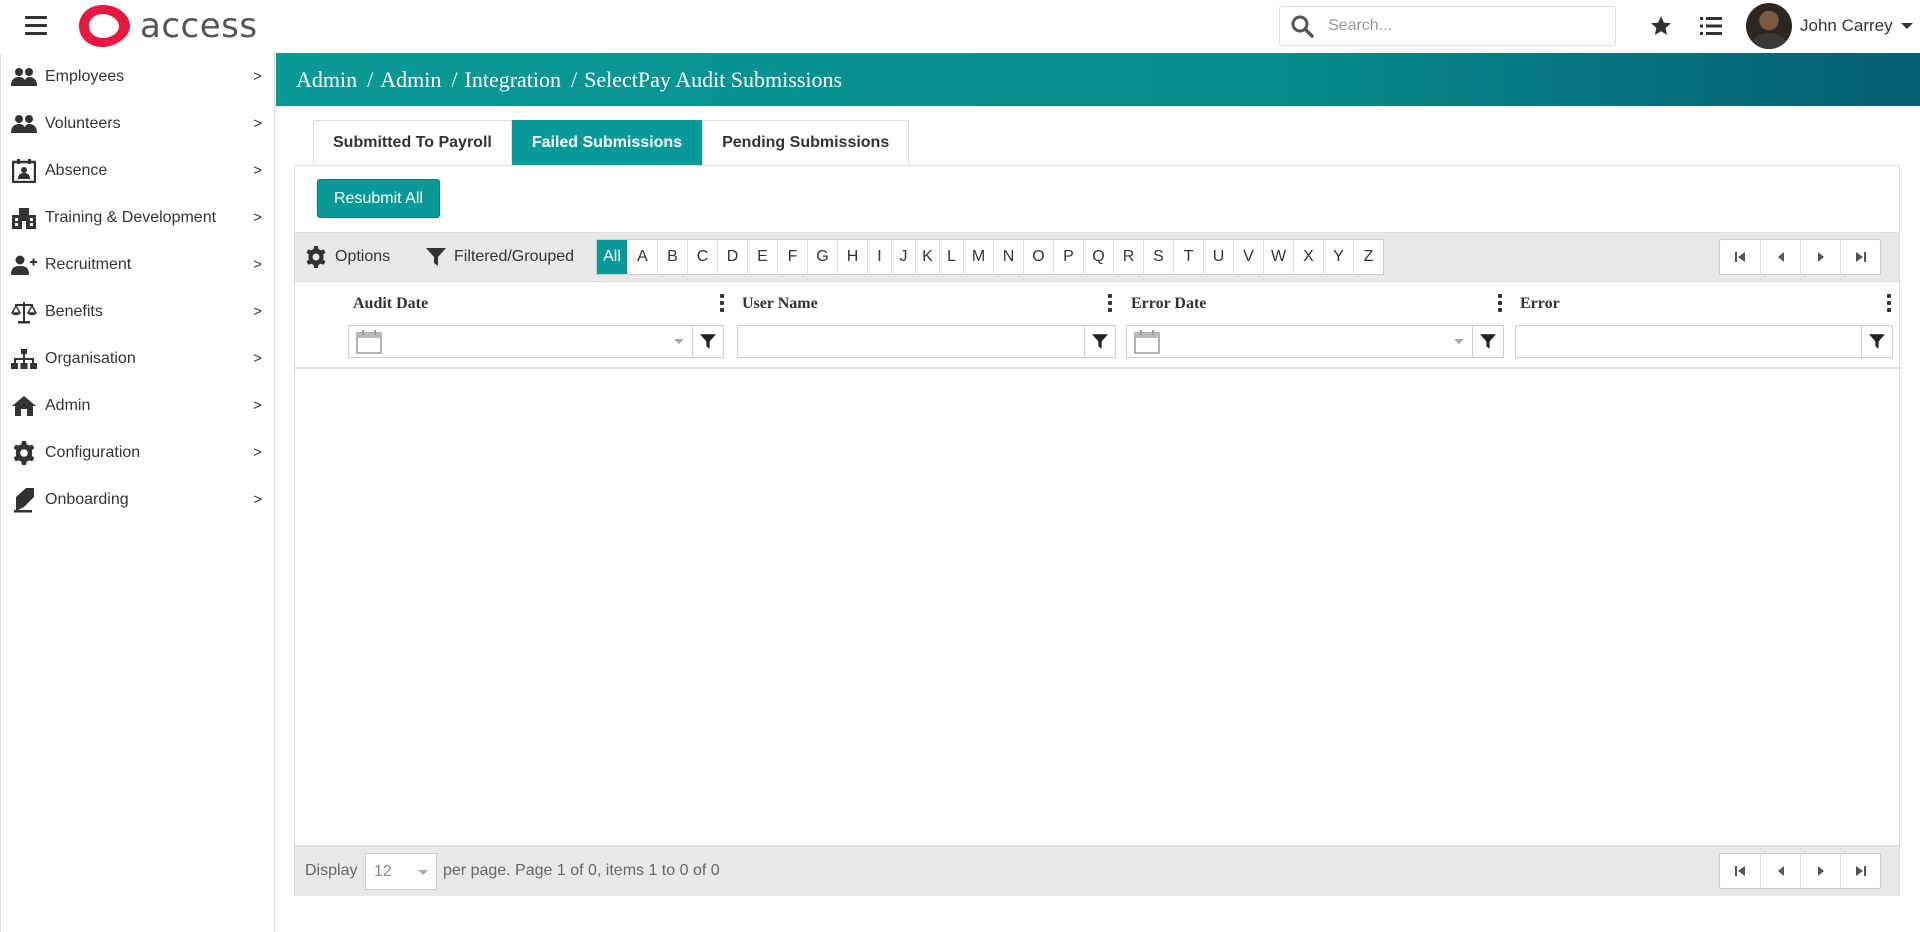 The height and width of the screenshot is (932, 1920). Describe the element at coordinates (978, 257) in the screenshot. I see `letter-filter: M` at that location.